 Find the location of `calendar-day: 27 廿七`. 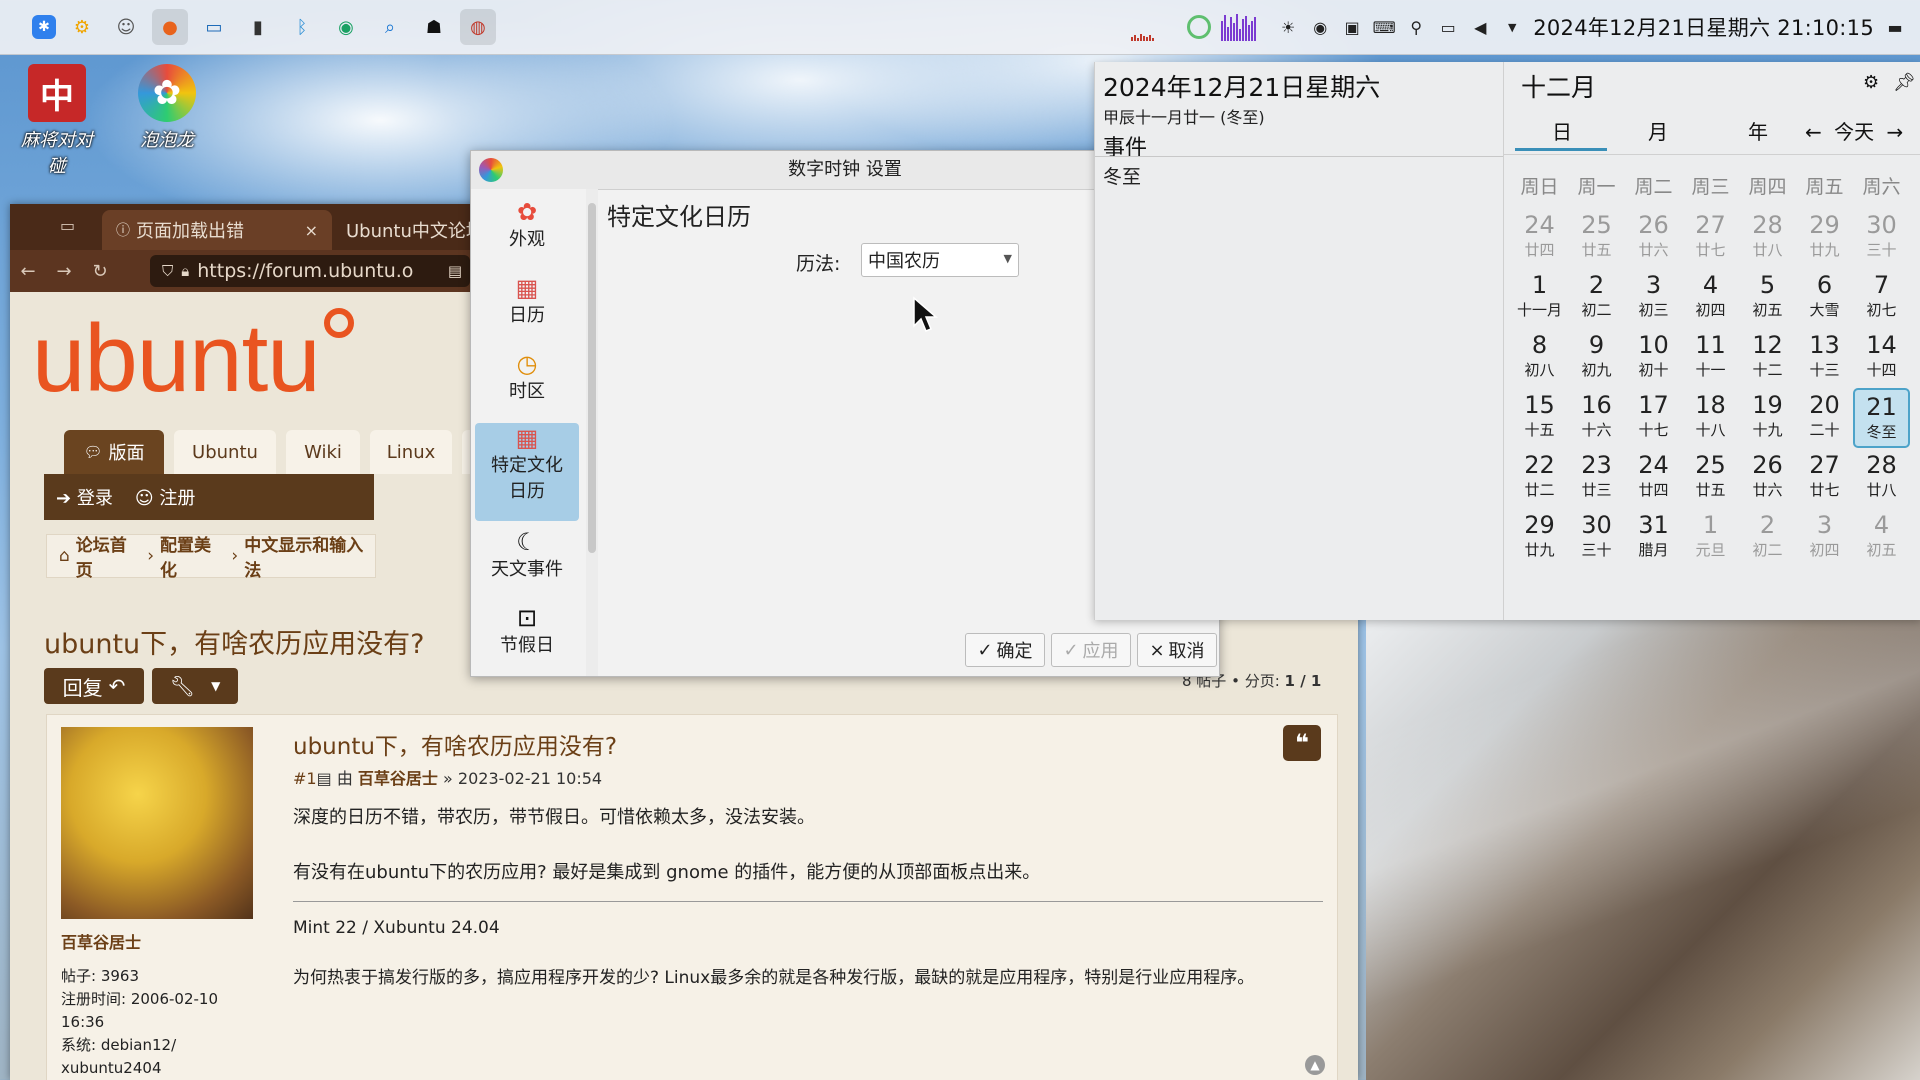

calendar-day: 27 廿七 is located at coordinates (1824, 478).